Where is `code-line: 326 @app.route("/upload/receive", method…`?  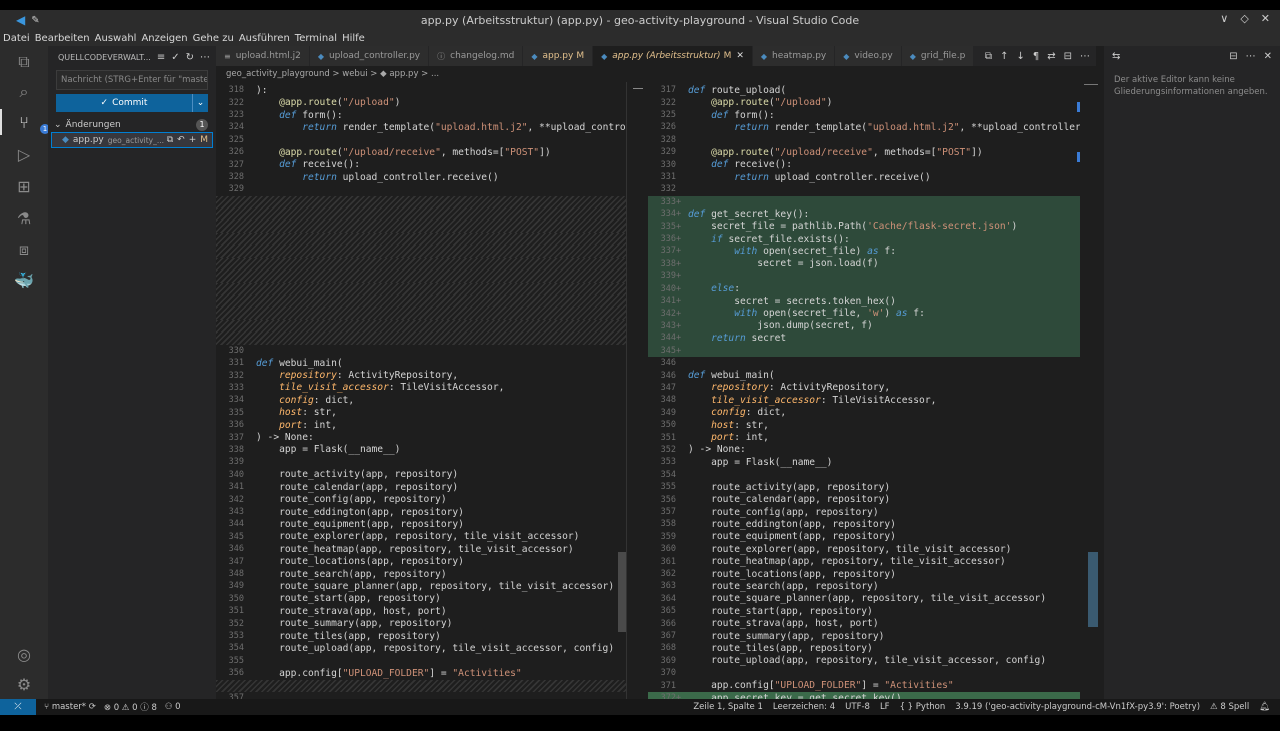 code-line: 326 @app.route("/upload/receive", method… is located at coordinates (421, 152).